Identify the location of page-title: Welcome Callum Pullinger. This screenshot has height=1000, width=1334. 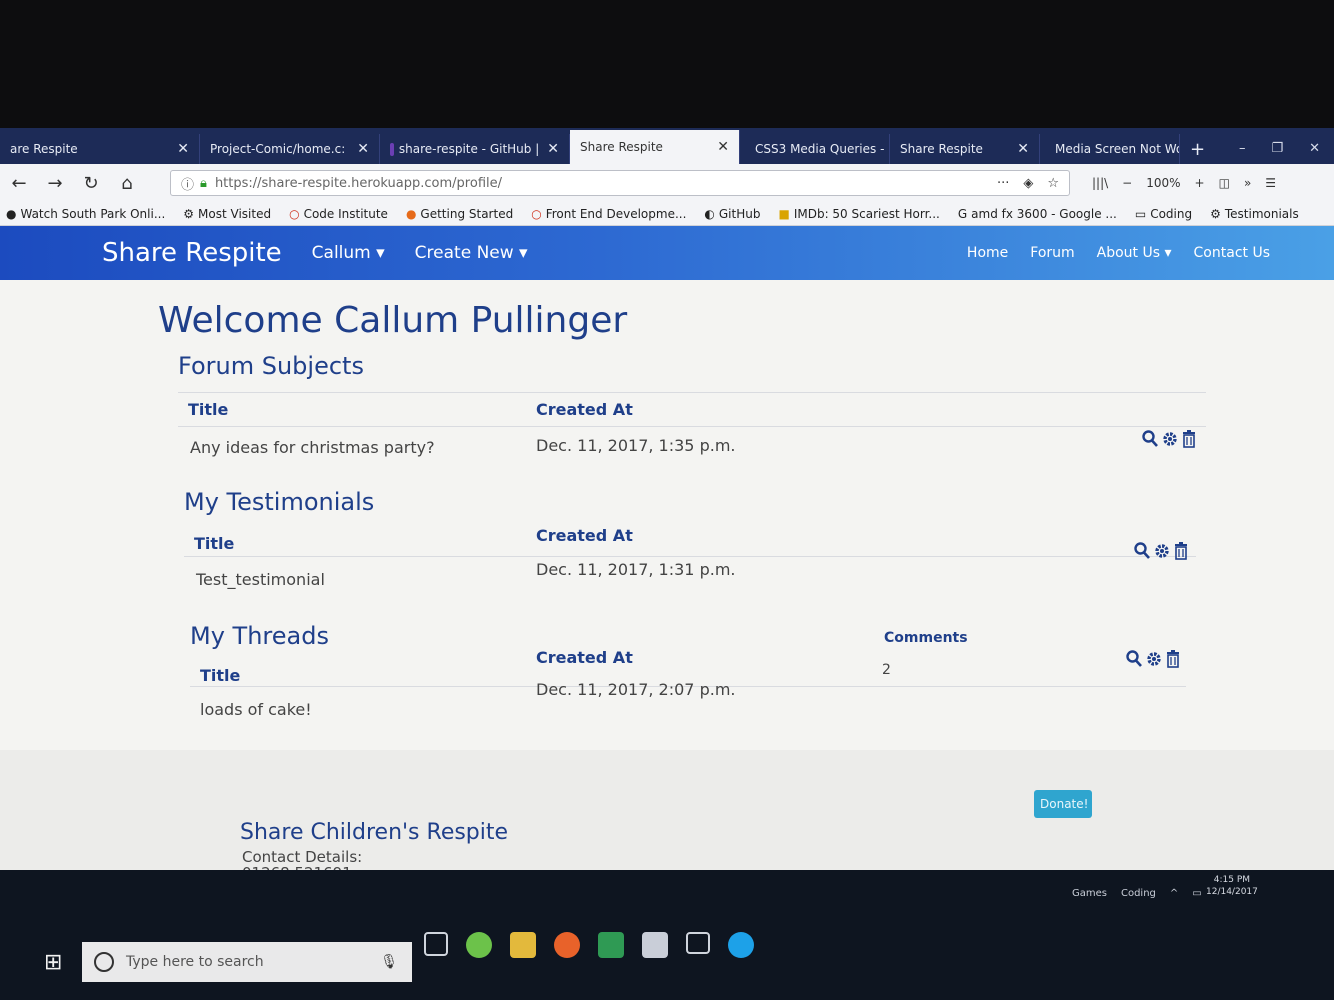
(393, 320).